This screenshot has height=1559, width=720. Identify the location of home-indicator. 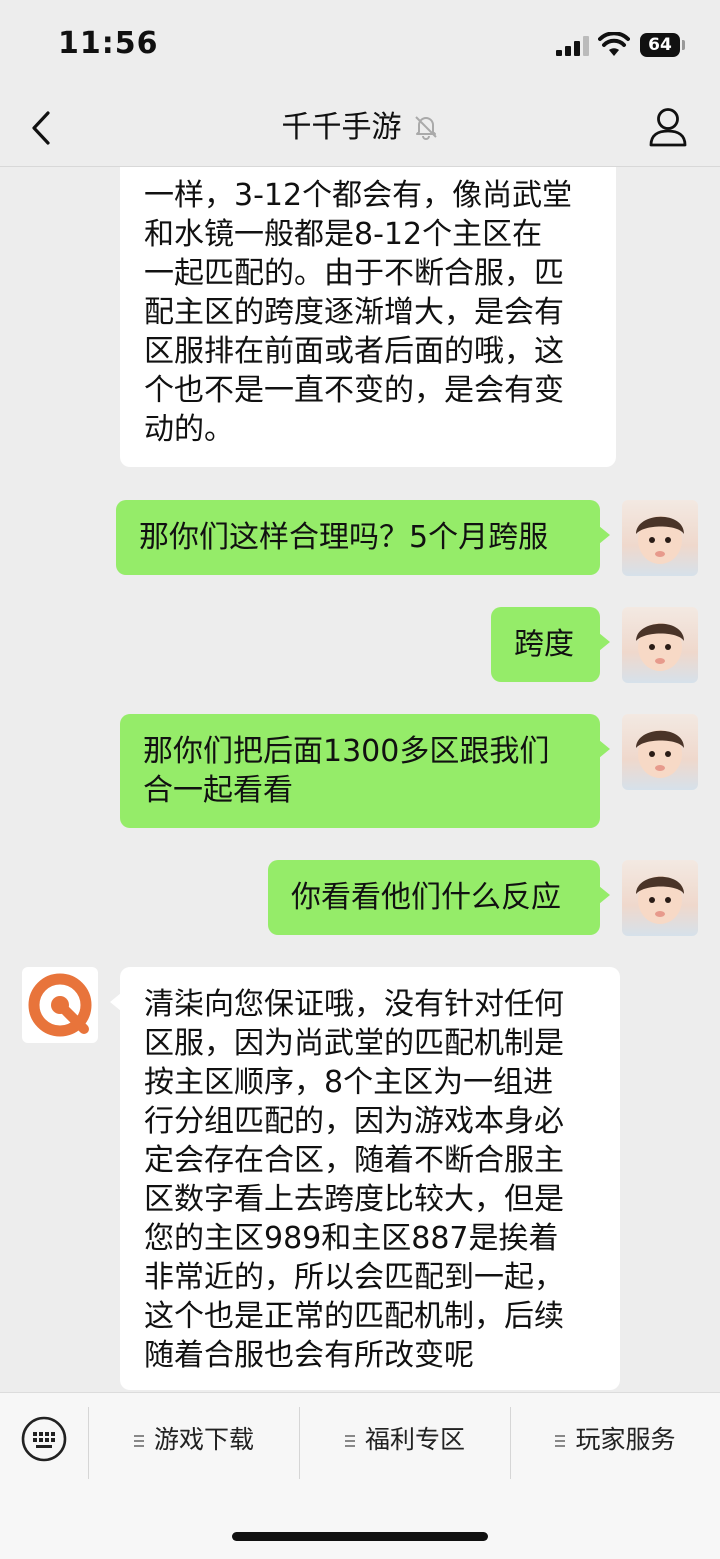
(360, 1536).